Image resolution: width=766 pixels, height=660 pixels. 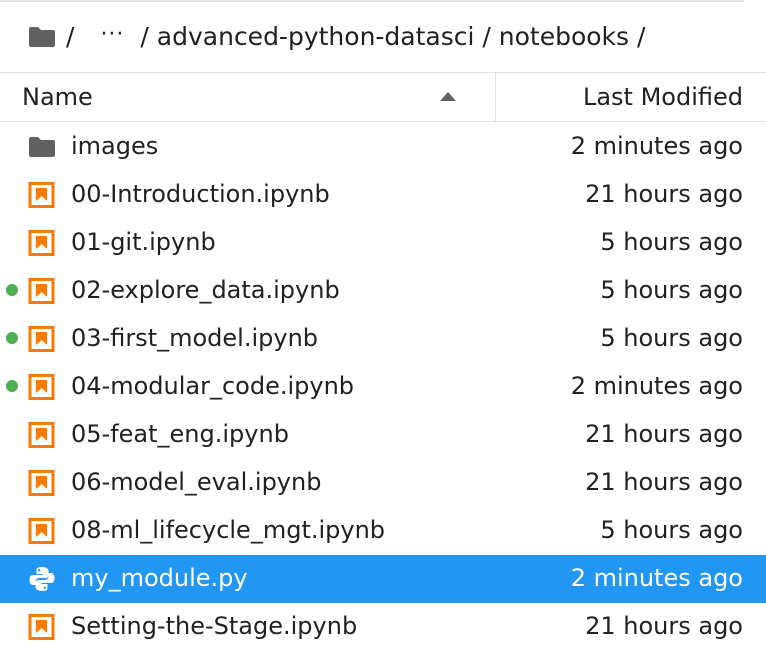 What do you see at coordinates (663, 97) in the screenshot?
I see `last-modified-column-header: Last Modified` at bounding box center [663, 97].